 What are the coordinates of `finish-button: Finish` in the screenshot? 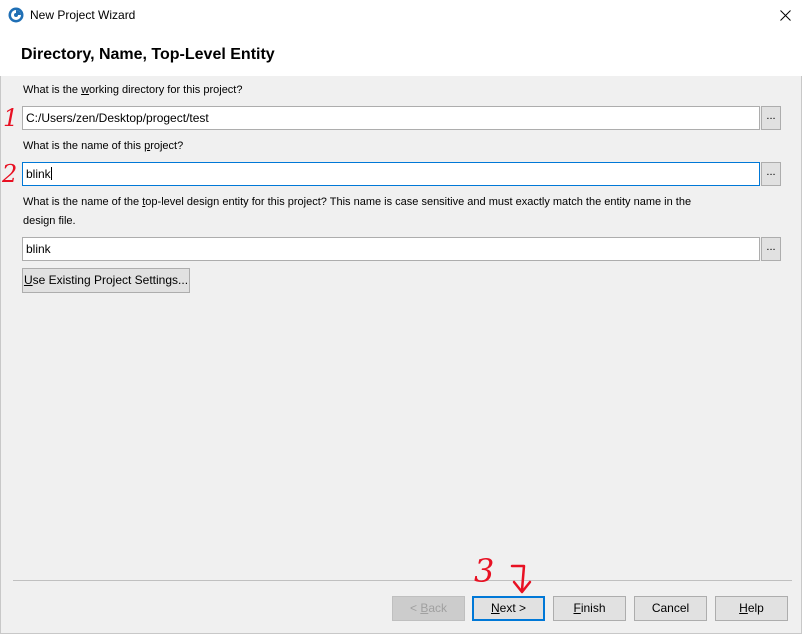 It's located at (589, 608).